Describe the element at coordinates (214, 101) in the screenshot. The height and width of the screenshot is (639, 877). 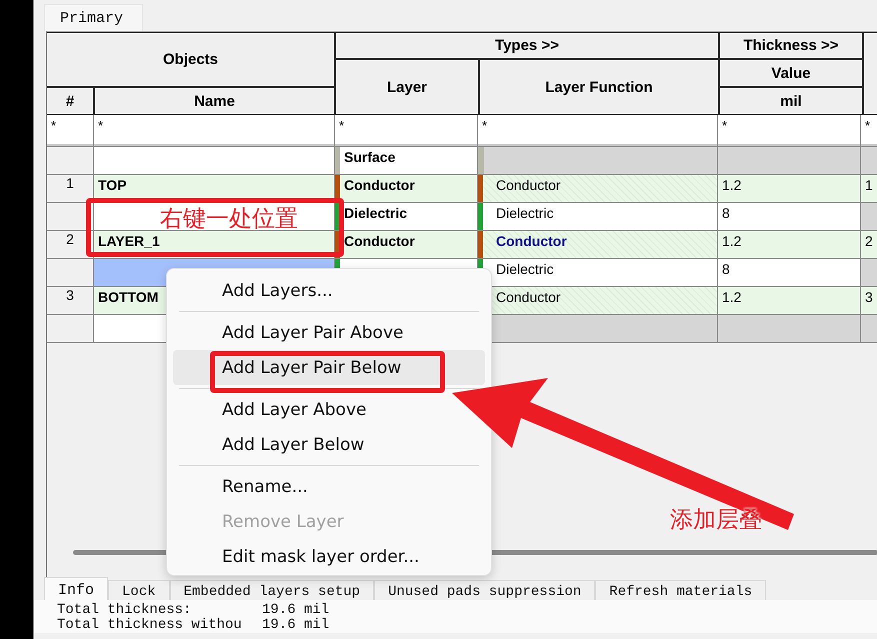
I see `column-header: Name` at that location.